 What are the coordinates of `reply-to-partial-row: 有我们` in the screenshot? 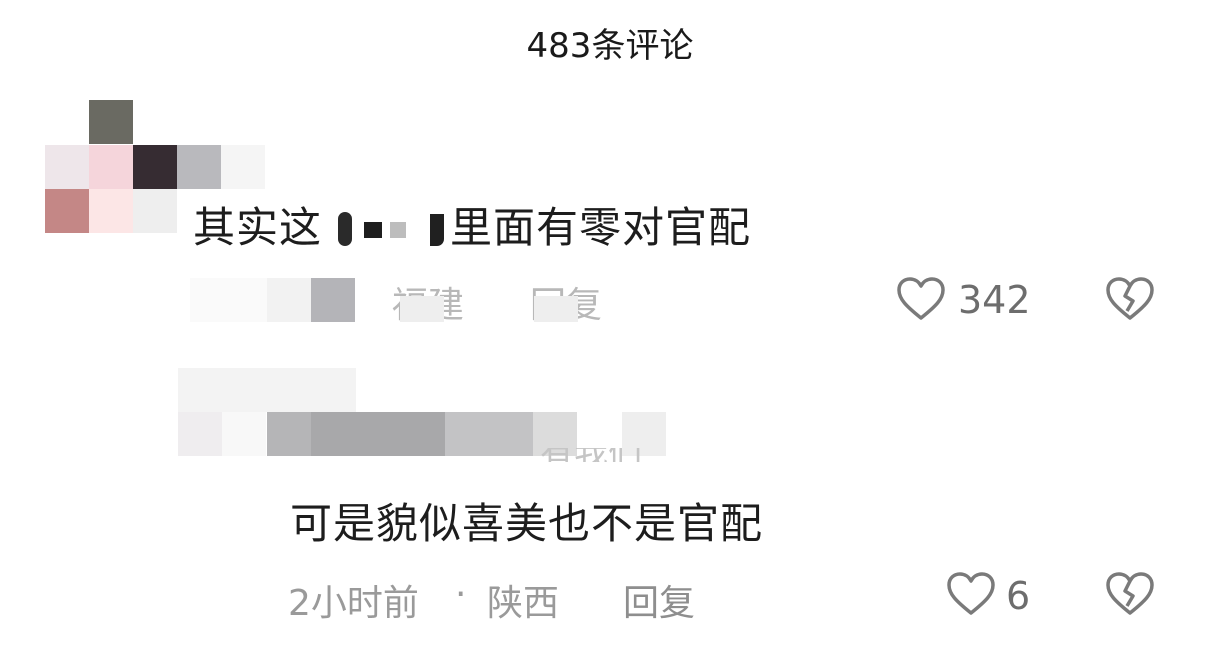 It's located at (545, 455).